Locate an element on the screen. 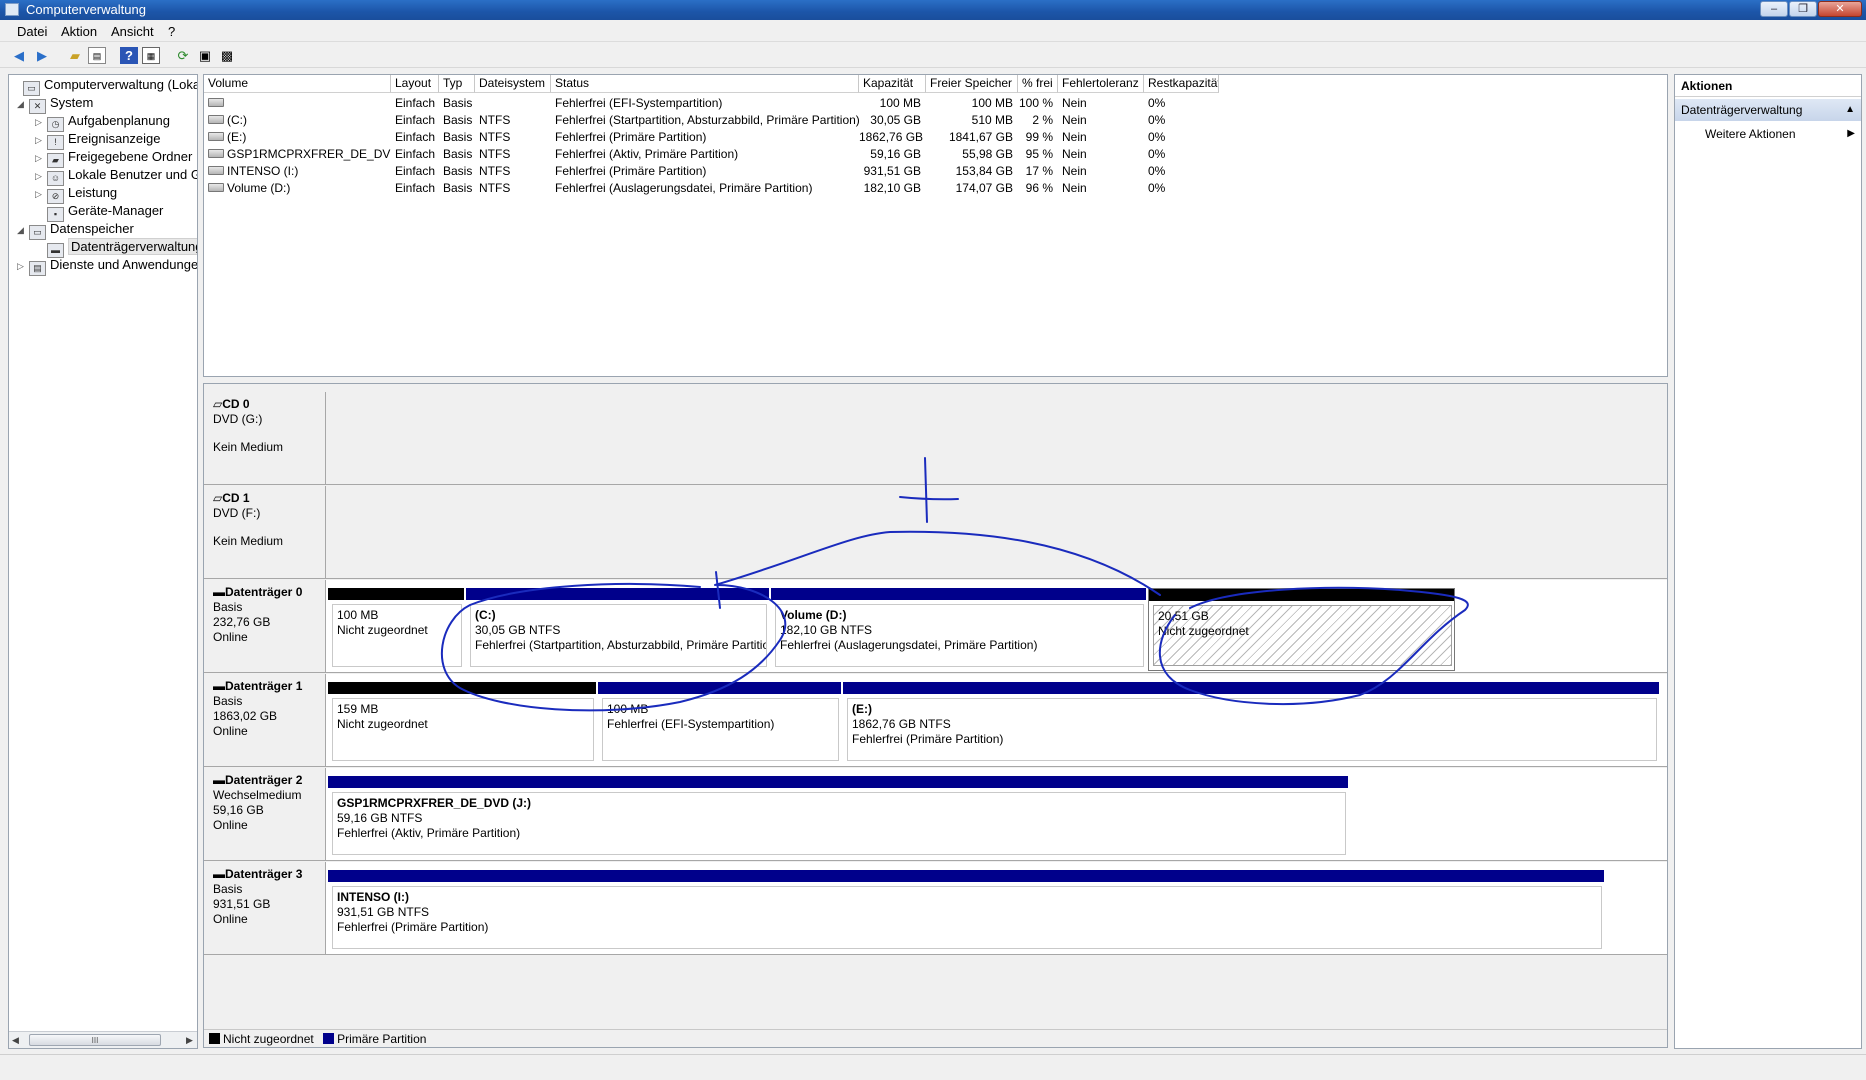 Image resolution: width=1866 pixels, height=1080 pixels. legend-primary: Primäre Partition is located at coordinates (374, 1039).